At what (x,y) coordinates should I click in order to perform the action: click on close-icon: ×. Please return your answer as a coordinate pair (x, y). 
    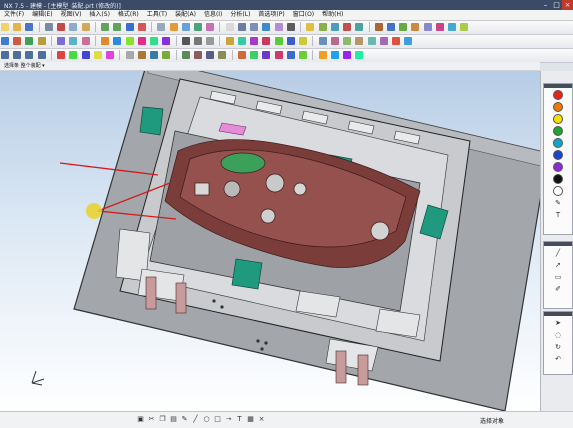
    Looking at the image, I should click on (261, 419).